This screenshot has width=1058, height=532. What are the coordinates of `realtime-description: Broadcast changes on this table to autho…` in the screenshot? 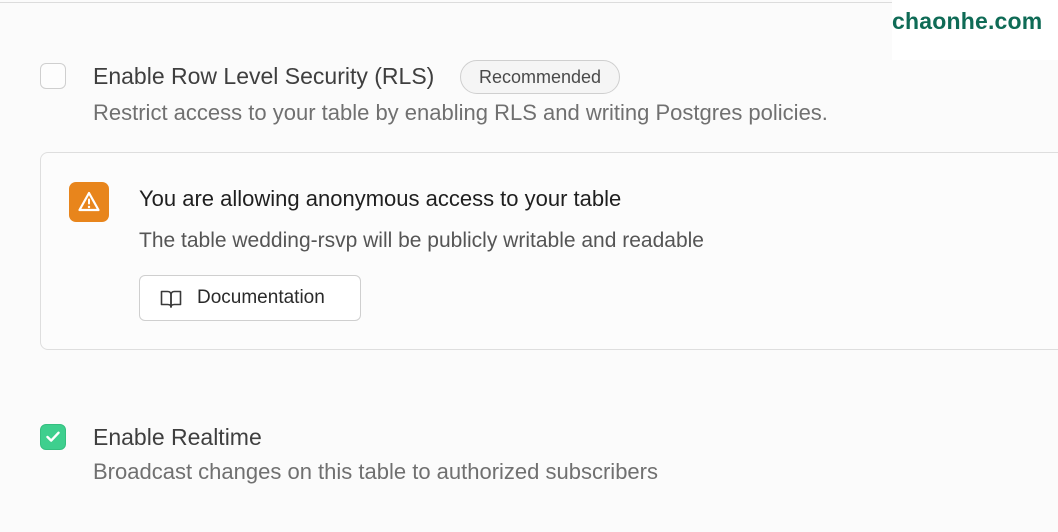 It's located at (375, 471).